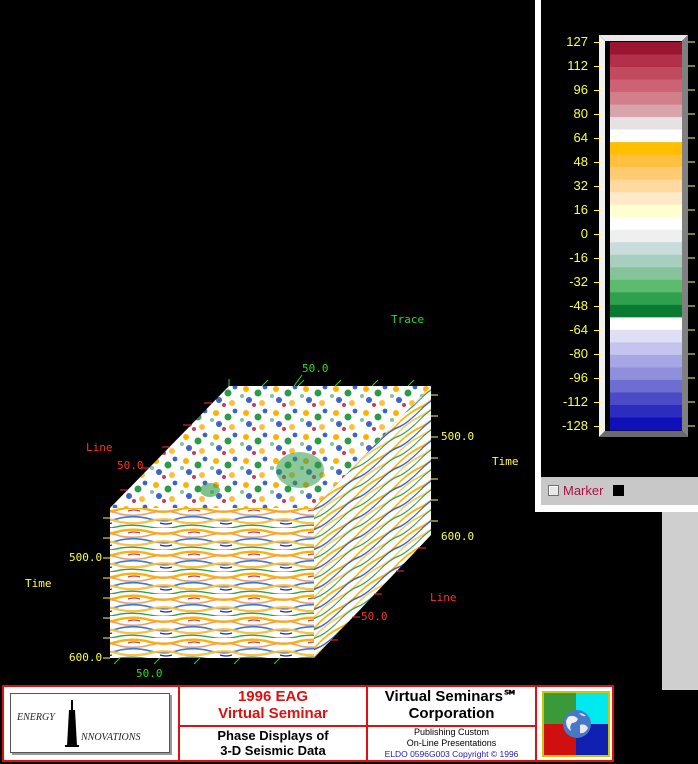  What do you see at coordinates (578, 305) in the screenshot?
I see `colorbar-tick-label: -48` at bounding box center [578, 305].